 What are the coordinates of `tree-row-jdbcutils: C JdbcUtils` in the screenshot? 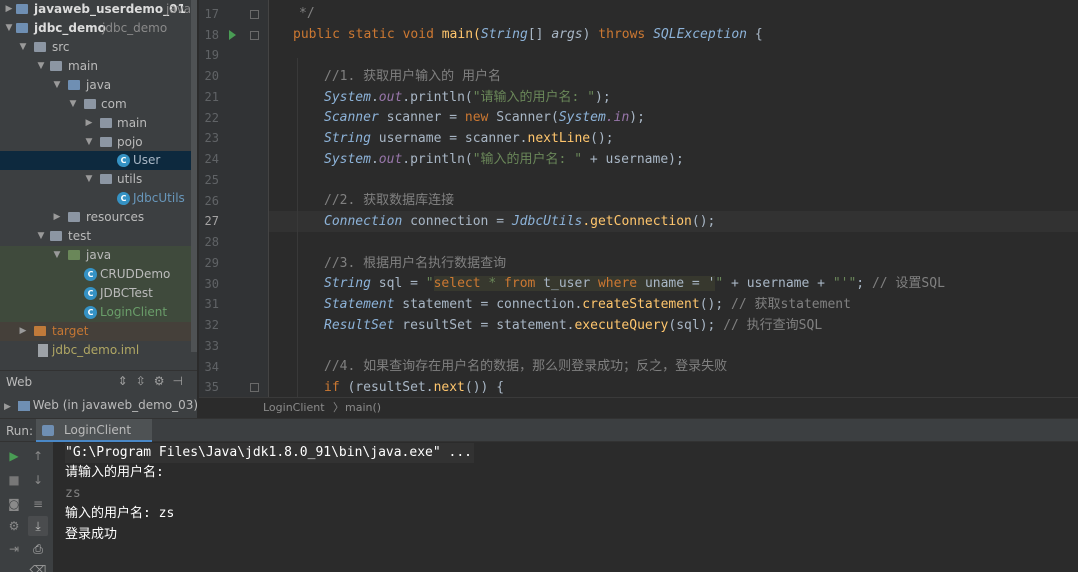 It's located at (98, 198).